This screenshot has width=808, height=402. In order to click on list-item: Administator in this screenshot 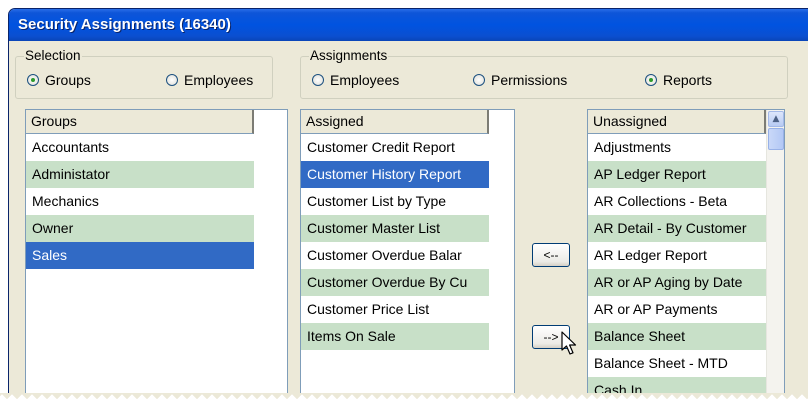, I will do `click(140, 174)`.